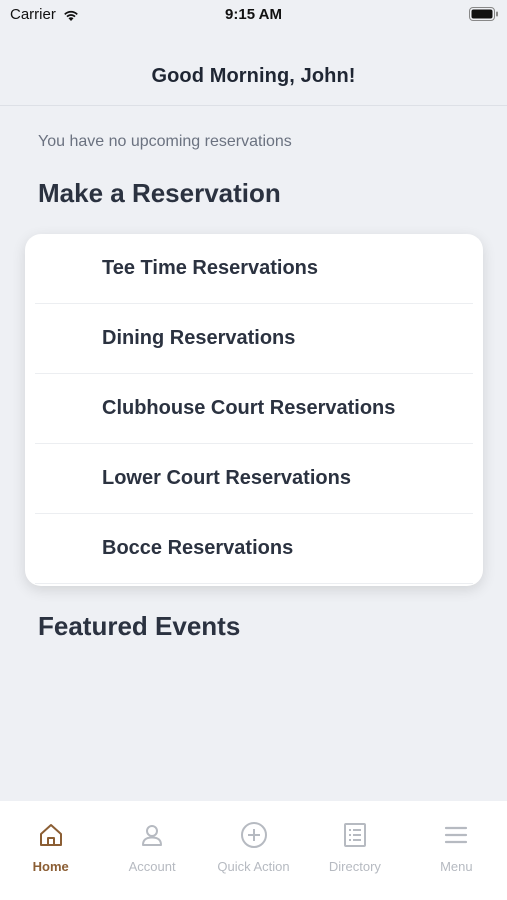 The height and width of the screenshot is (900, 507). Describe the element at coordinates (139, 626) in the screenshot. I see `featured-events-heading: Featured Events` at that location.